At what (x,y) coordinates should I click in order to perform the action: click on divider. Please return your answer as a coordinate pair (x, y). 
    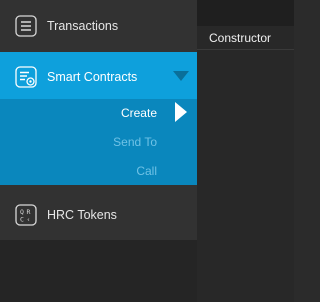
    Looking at the image, I should click on (245, 49).